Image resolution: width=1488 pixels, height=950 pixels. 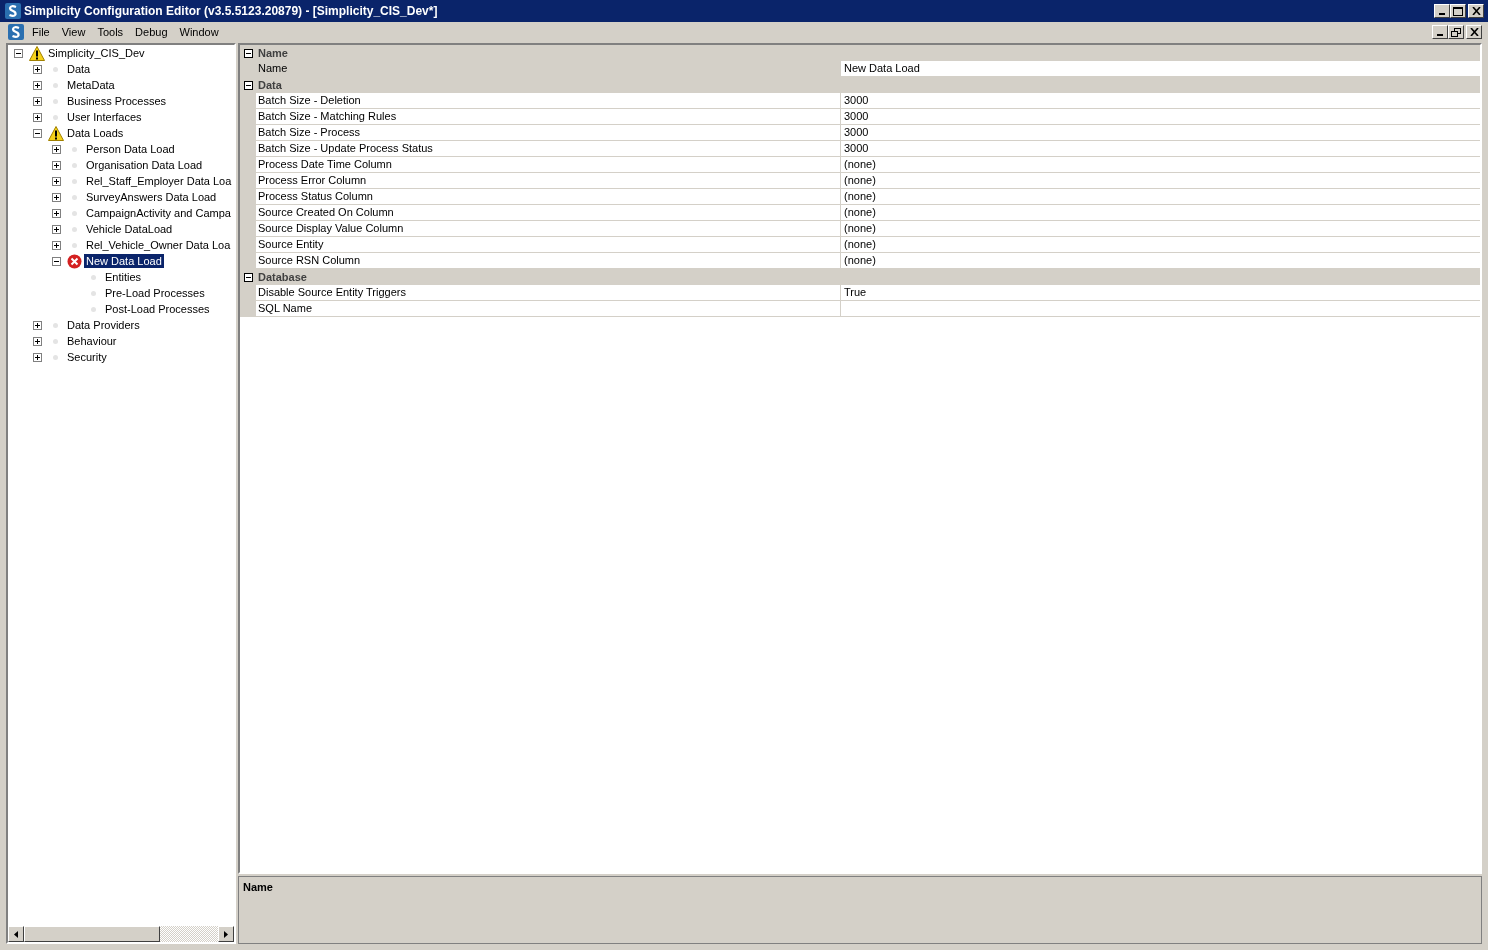 What do you see at coordinates (123, 277) in the screenshot?
I see `tree-item: Entities` at bounding box center [123, 277].